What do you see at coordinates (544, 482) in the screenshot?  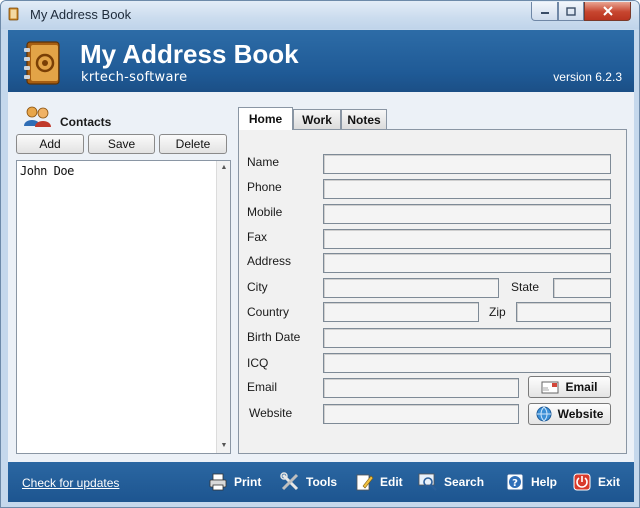 I see `help-label: Help` at bounding box center [544, 482].